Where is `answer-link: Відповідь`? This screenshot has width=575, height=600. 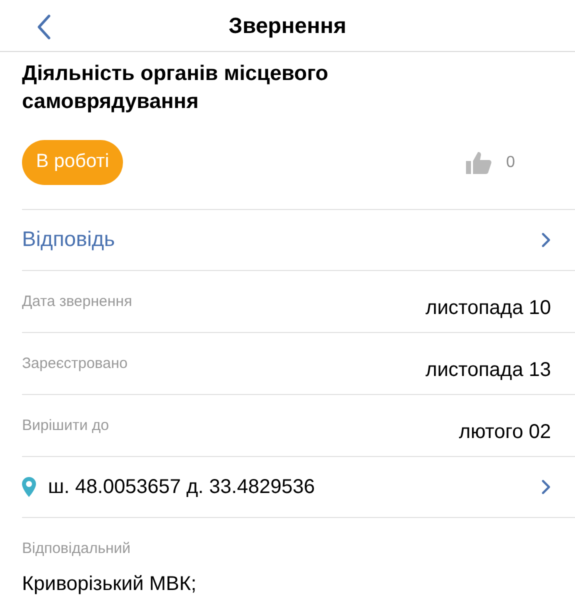
answer-link: Відповідь is located at coordinates (298, 240).